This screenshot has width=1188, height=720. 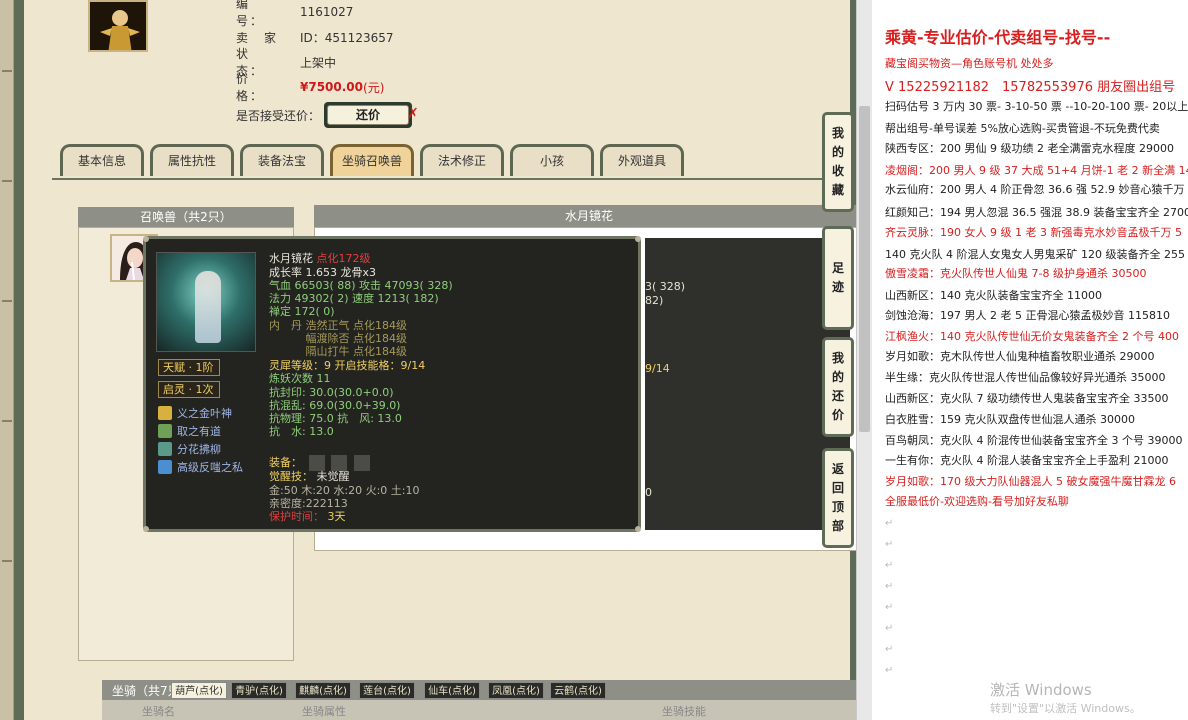 What do you see at coordinates (747, 384) in the screenshot?
I see `pet-detail-dark-pane: 3( 328) 82) 9/14 0` at bounding box center [747, 384].